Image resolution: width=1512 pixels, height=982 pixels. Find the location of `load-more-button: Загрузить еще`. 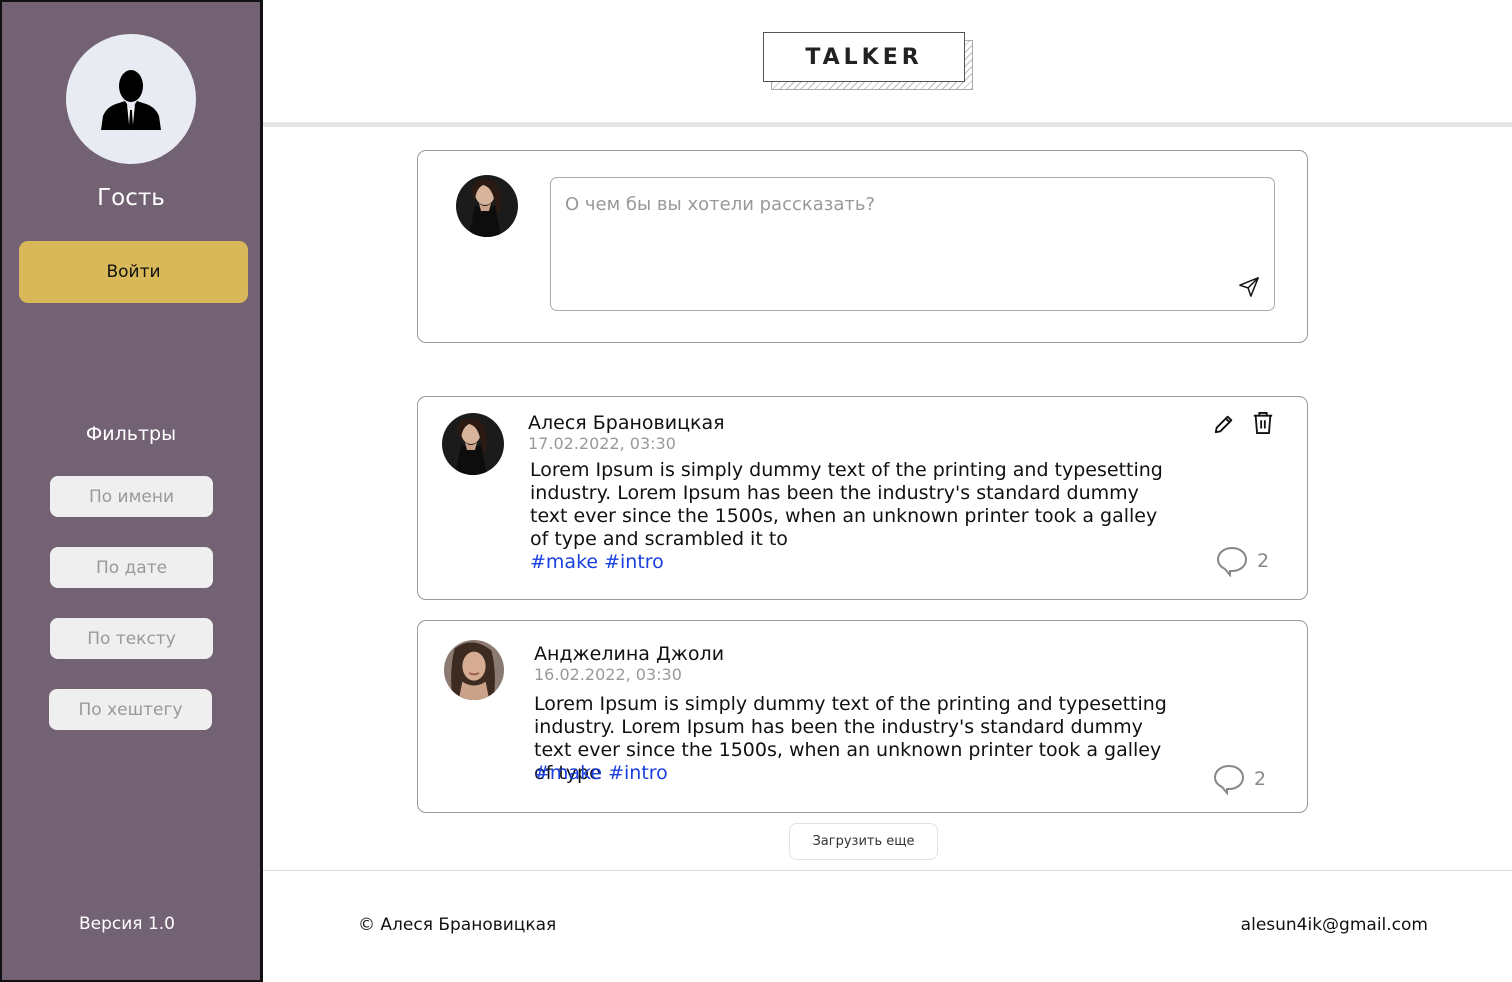

load-more-button: Загрузить еще is located at coordinates (863, 841).